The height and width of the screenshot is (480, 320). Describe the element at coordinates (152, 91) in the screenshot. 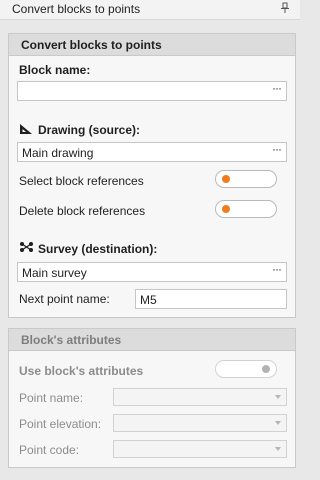

I see `block-name-field: ···` at that location.